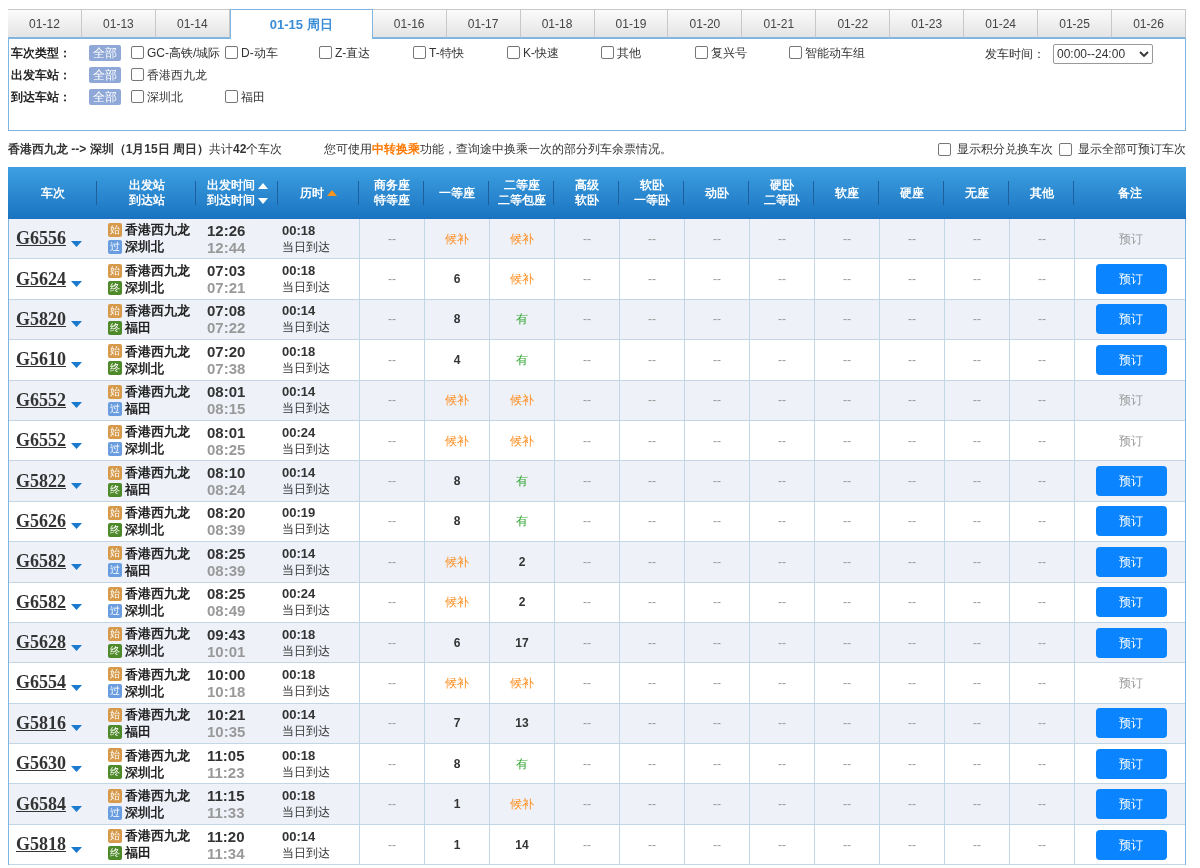  I want to click on checkbox-label: GC-高铁/城际, so click(184, 52).